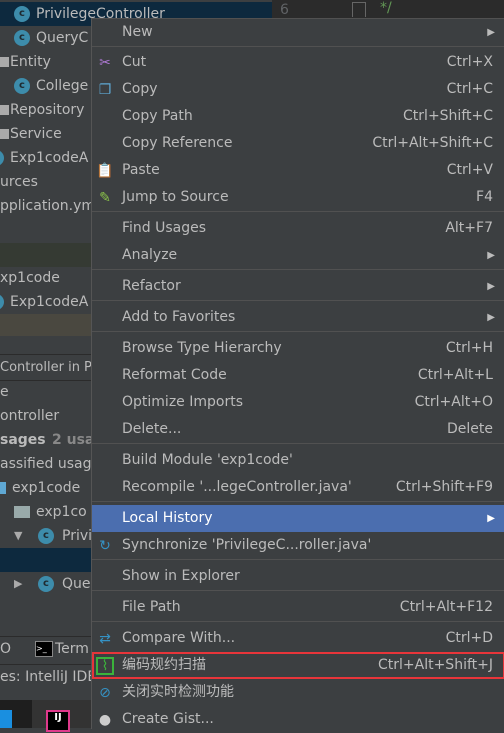 Image resolution: width=504 pixels, height=733 pixels. What do you see at coordinates (298, 576) in the screenshot?
I see `menu-item-show-in-explorer: Show in Explorer` at bounding box center [298, 576].